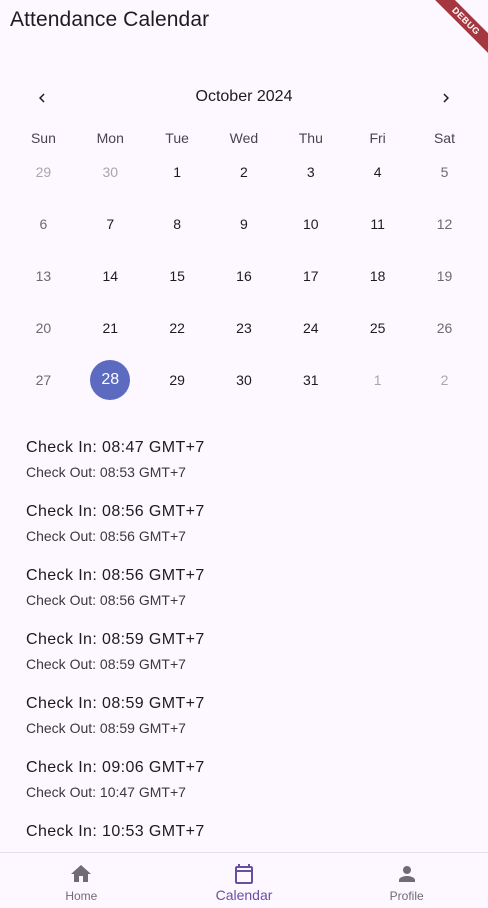  Describe the element at coordinates (110, 19) in the screenshot. I see `page-title: Attendance Calendar` at that location.